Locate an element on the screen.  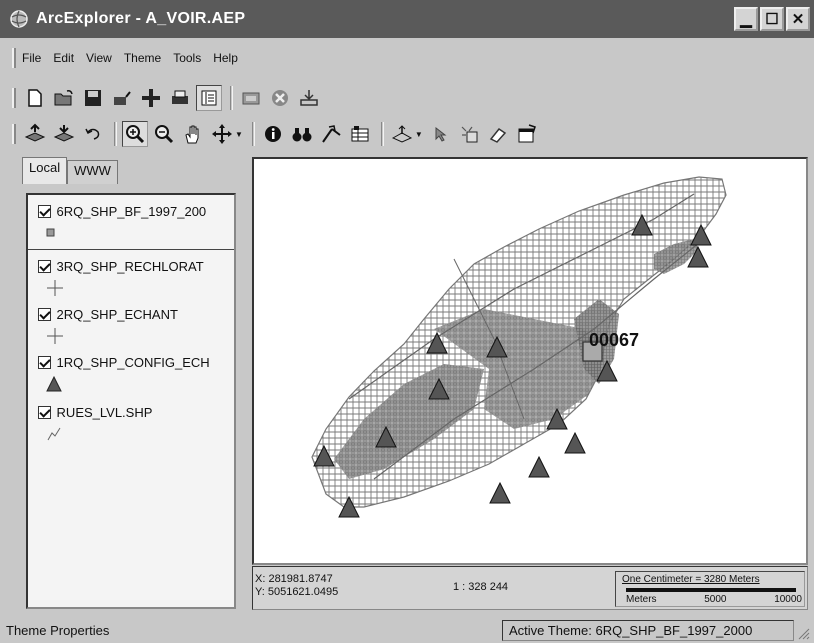
measure-button is located at coordinates (331, 134).